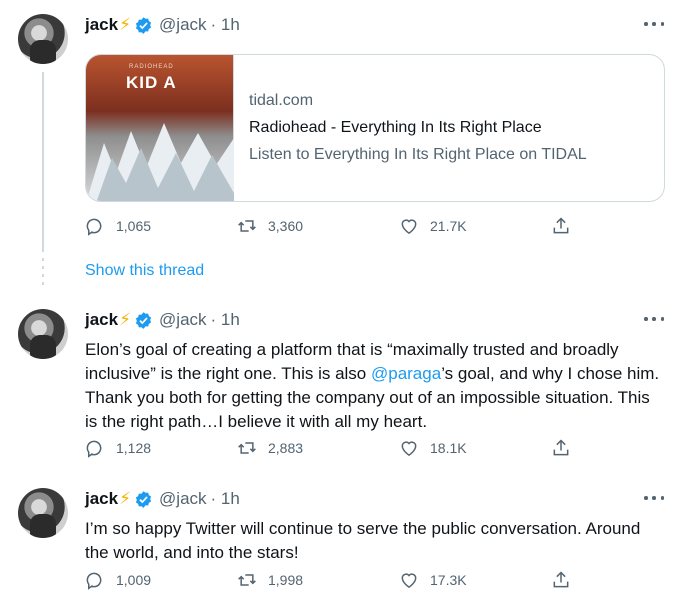 The width and height of the screenshot is (682, 600). Describe the element at coordinates (406, 373) in the screenshot. I see `mention-link: @paraga` at that location.